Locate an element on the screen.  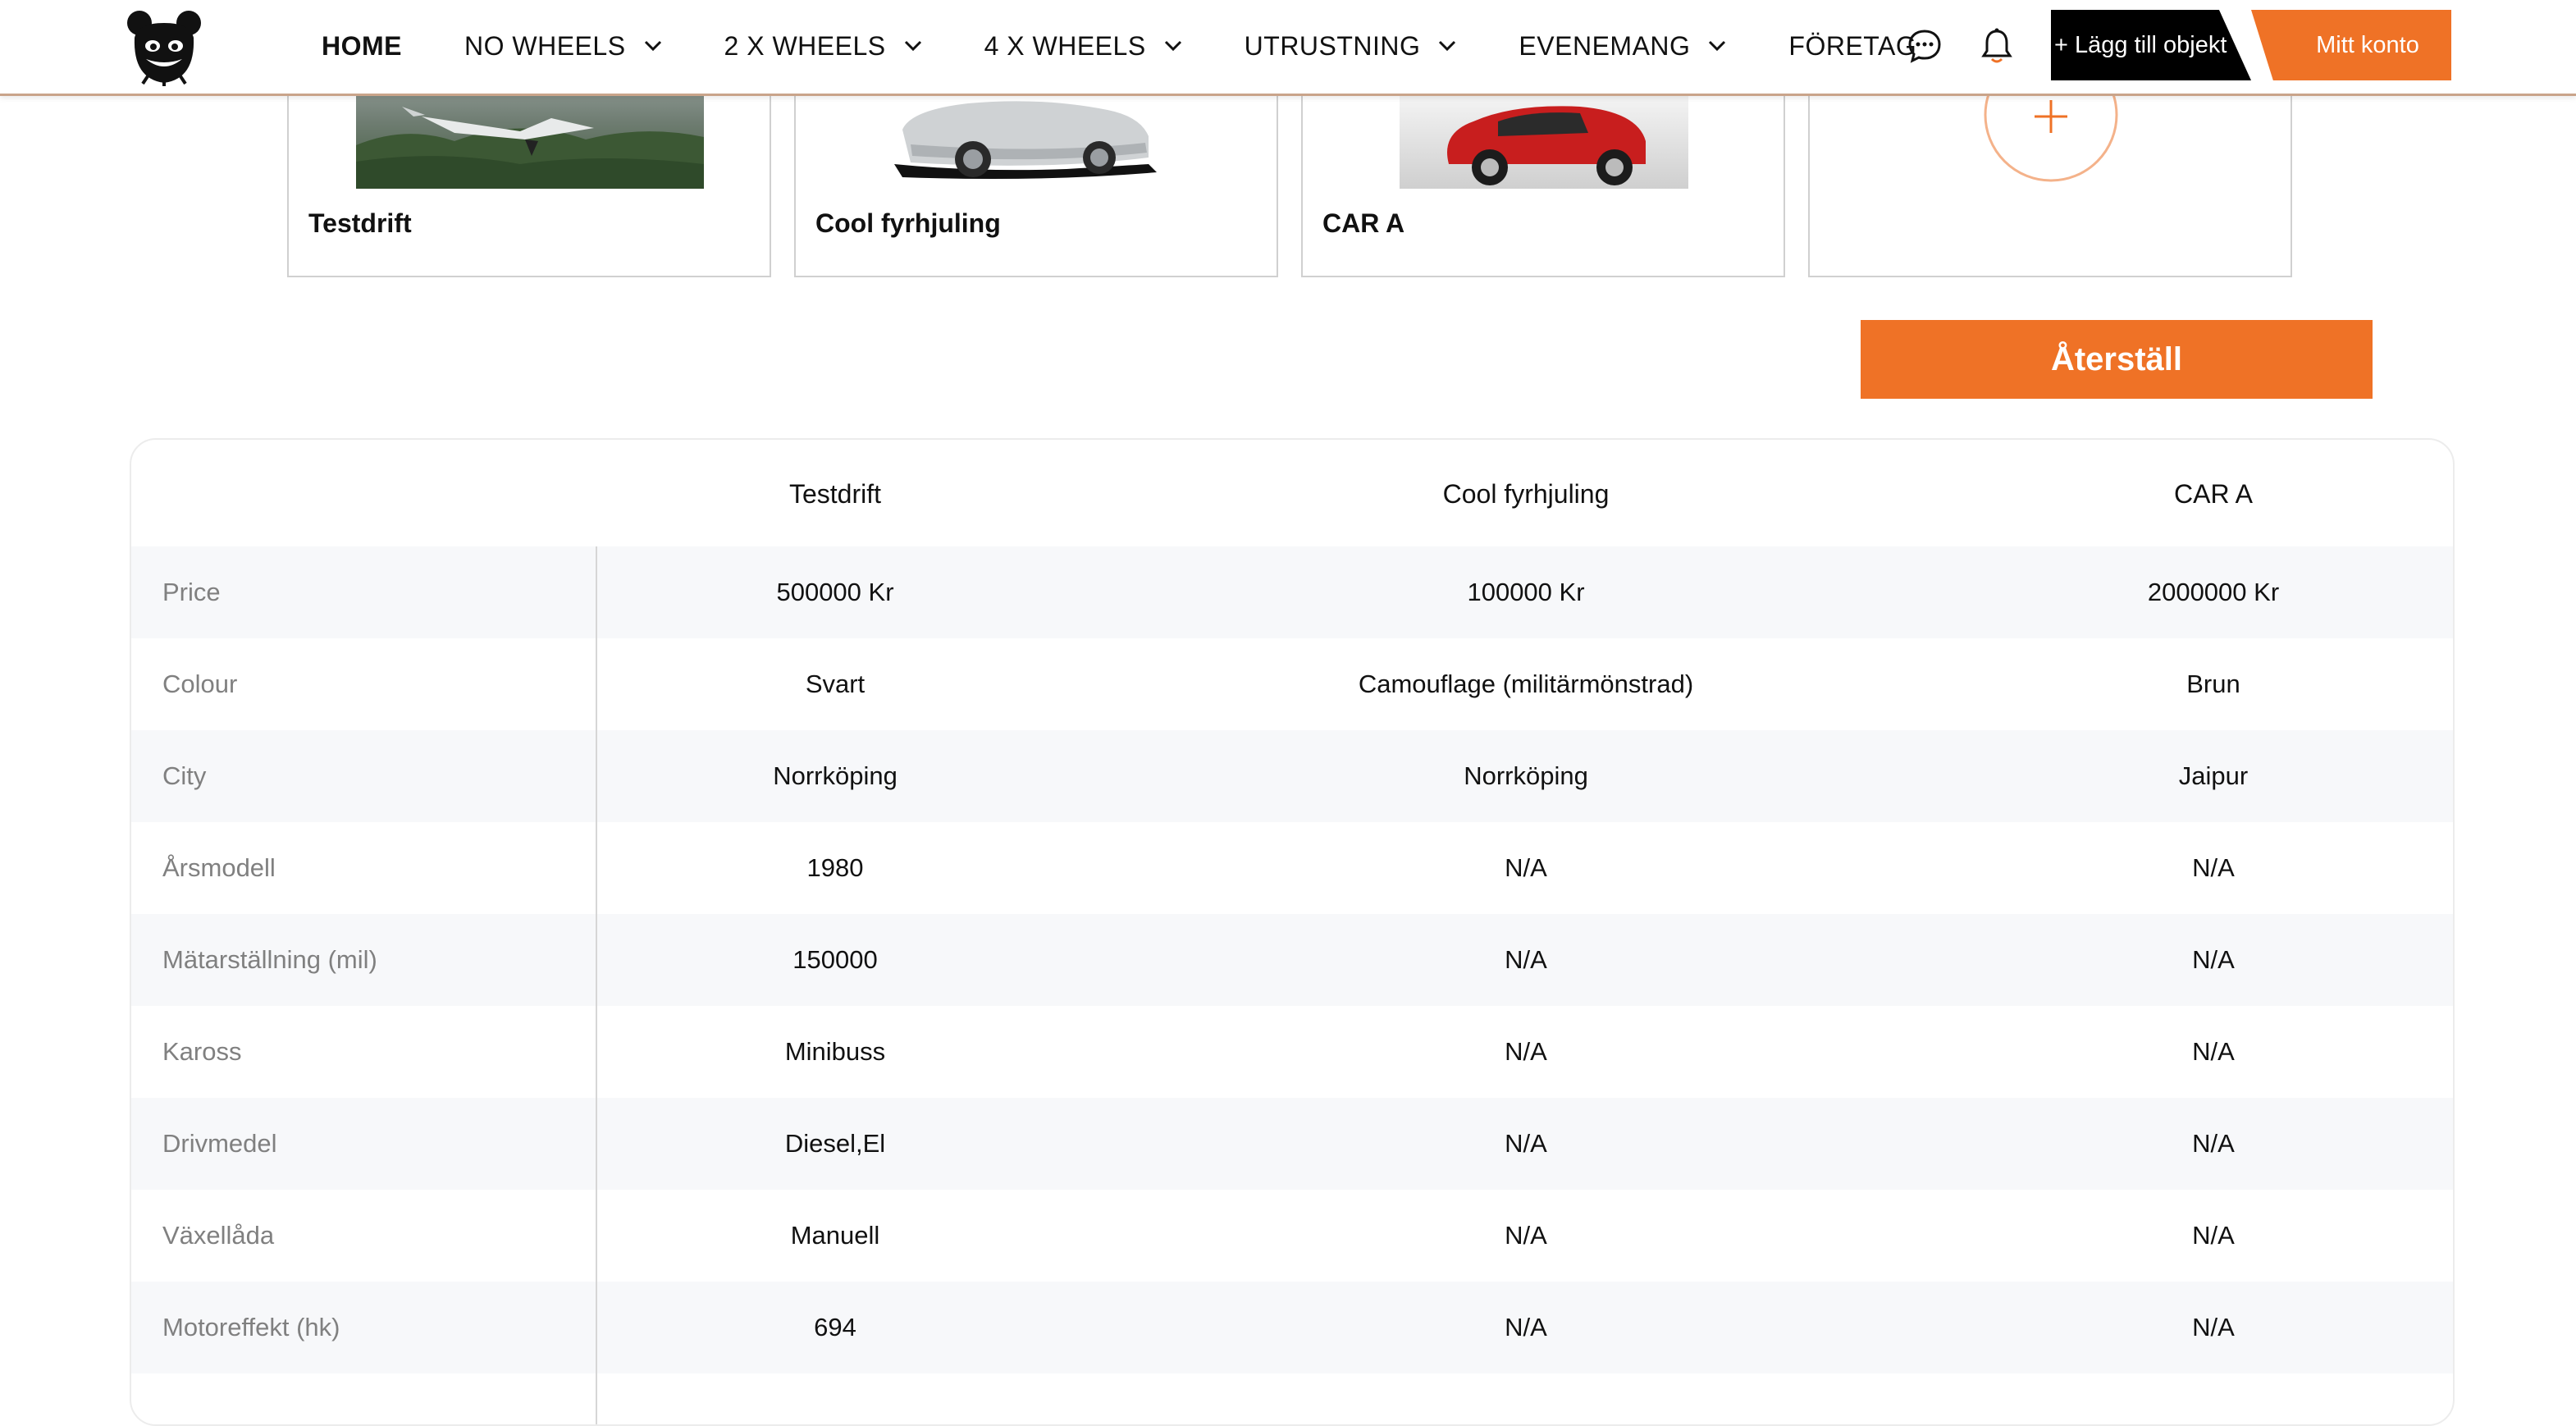
table-row: Mätarställning (mil) 150000 N/A N/A is located at coordinates (1292, 960).